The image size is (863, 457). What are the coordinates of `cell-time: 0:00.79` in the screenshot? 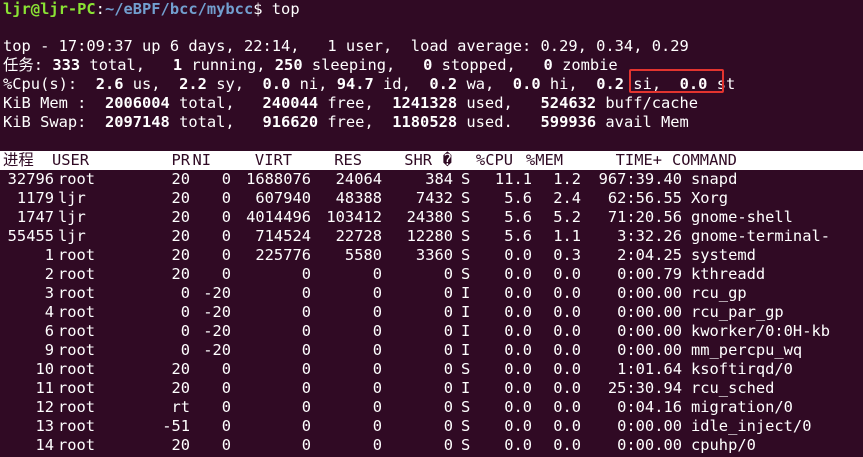 It's located at (649, 274).